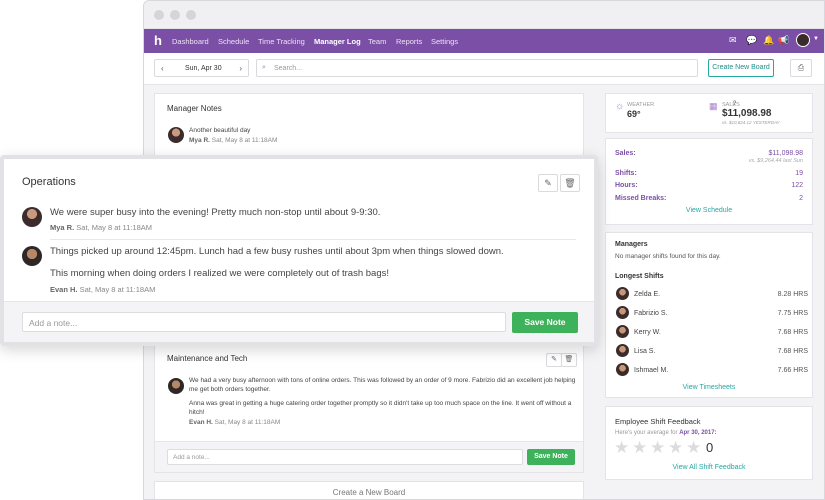 The width and height of the screenshot is (825, 500). I want to click on view-all-feedback-link: View All Shift Feedback, so click(709, 467).